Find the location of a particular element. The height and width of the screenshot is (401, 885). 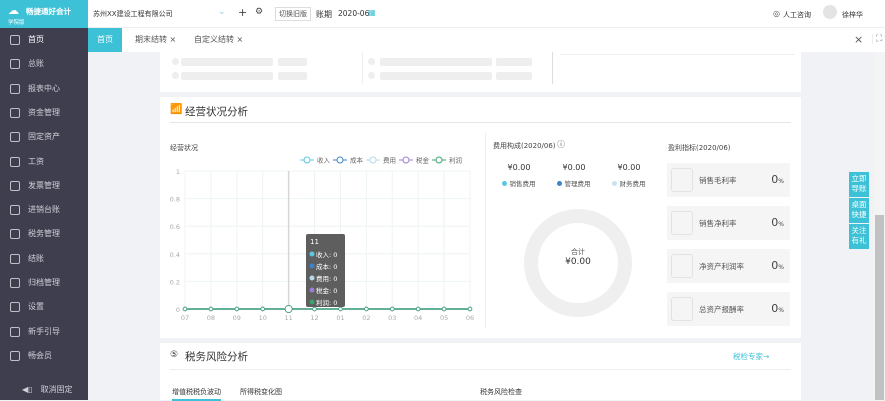

y-tick-label: 0.8 is located at coordinates (175, 200).